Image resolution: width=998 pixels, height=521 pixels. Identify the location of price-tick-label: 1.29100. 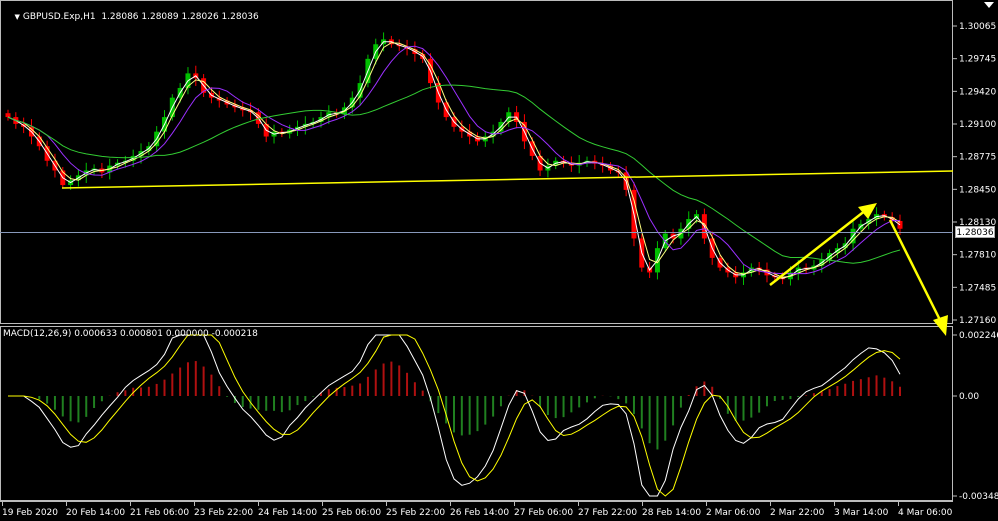
(977, 125).